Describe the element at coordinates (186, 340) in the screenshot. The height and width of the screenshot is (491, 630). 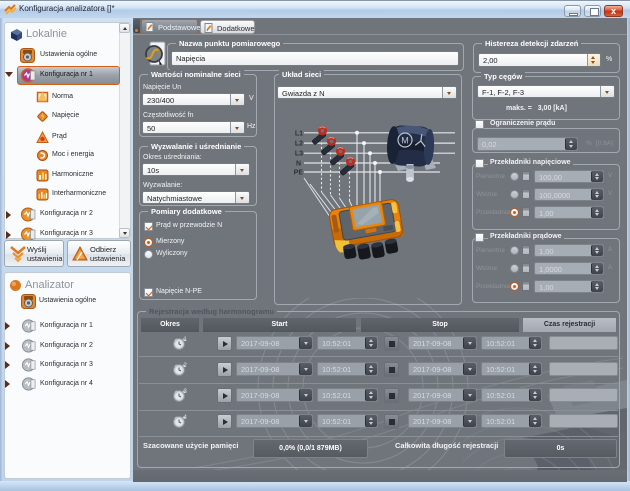
I see `svg-text: 1` at that location.